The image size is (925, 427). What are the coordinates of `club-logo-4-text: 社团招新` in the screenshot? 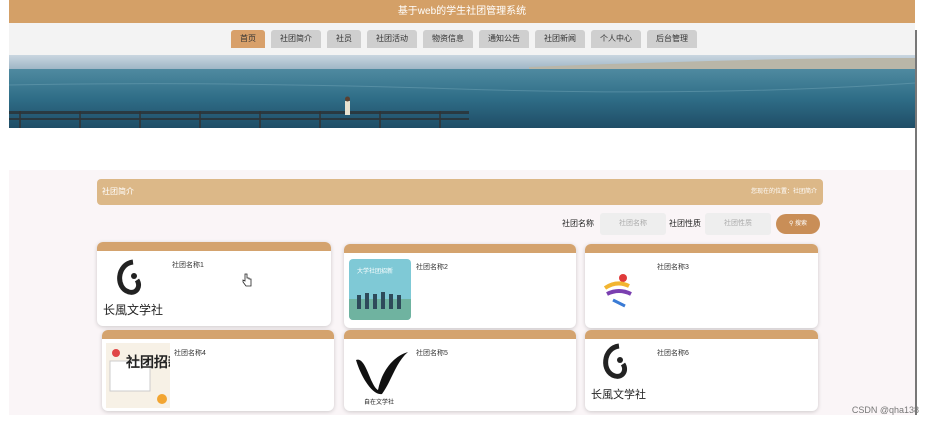 It's located at (147, 362).